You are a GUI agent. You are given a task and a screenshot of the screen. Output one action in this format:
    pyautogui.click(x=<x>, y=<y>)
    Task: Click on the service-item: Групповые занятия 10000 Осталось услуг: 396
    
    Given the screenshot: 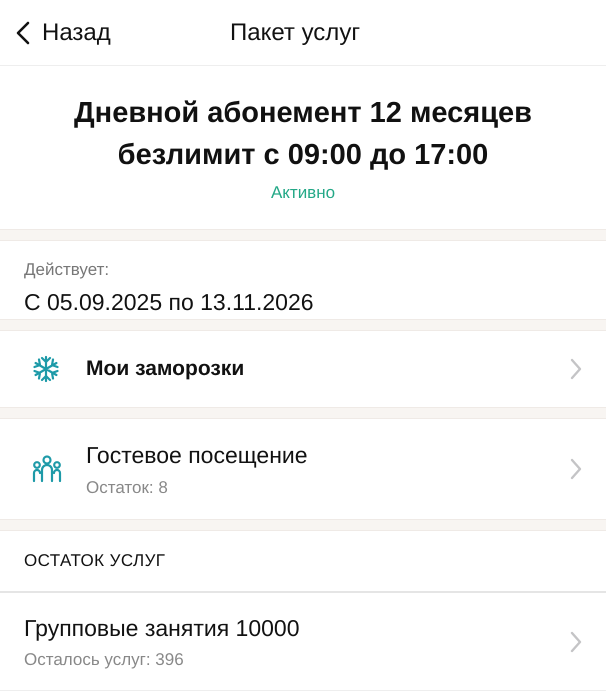 What is the action you would take?
    pyautogui.click(x=303, y=642)
    